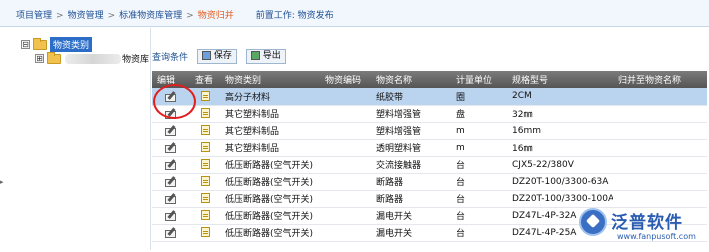 The image size is (709, 252). I want to click on table-row: 低压断路器(空气开关) 断路器 台 DZ20T-100/3300-100A, so click(429, 198).